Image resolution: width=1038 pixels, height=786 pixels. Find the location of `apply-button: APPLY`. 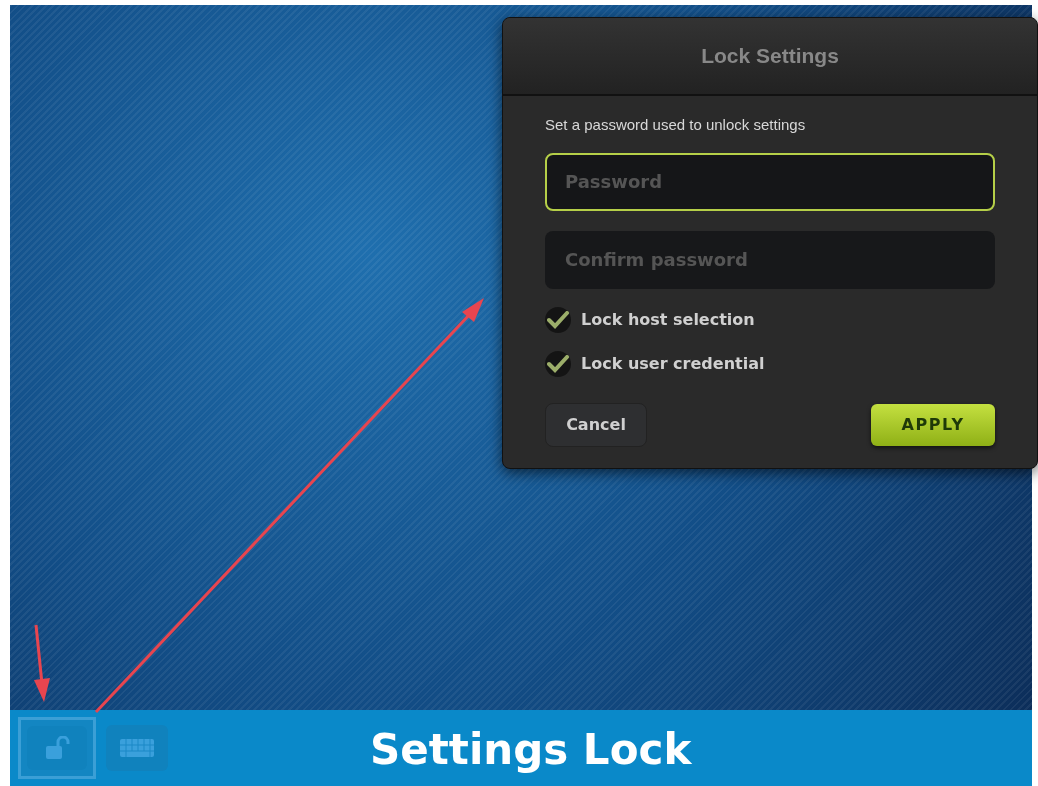

apply-button: APPLY is located at coordinates (933, 424).